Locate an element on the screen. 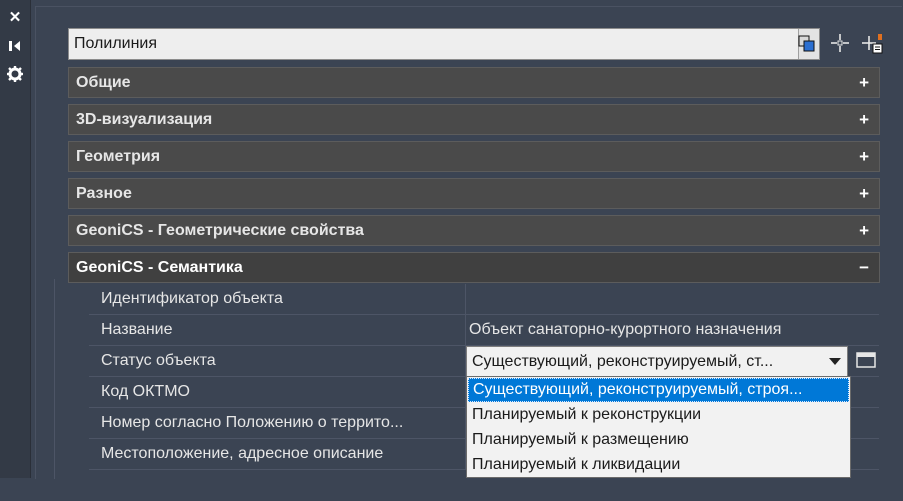  select-objects-icon is located at coordinates (840, 43).